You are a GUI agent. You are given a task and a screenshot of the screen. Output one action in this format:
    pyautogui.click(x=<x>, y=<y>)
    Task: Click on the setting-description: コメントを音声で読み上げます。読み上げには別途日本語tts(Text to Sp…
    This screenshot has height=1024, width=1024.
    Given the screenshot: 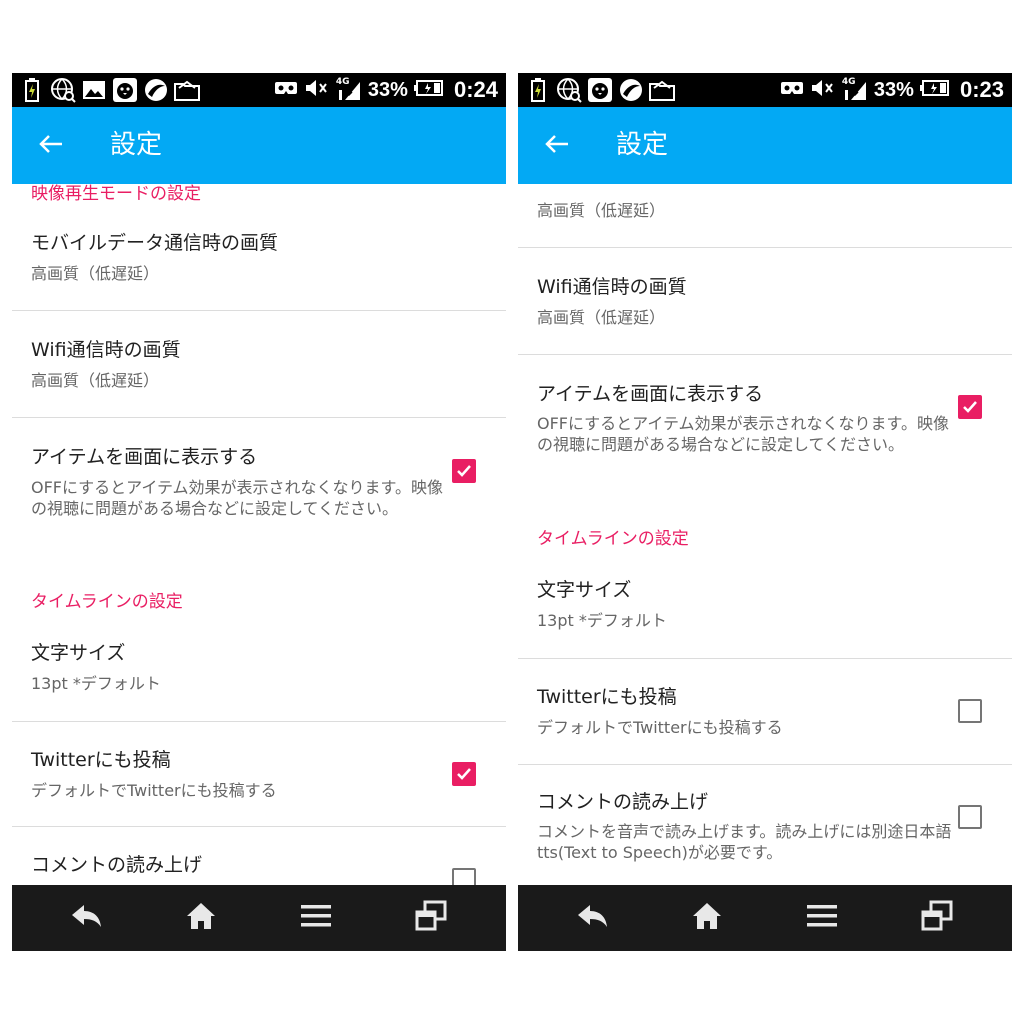 What is the action you would take?
    pyautogui.click(x=744, y=842)
    